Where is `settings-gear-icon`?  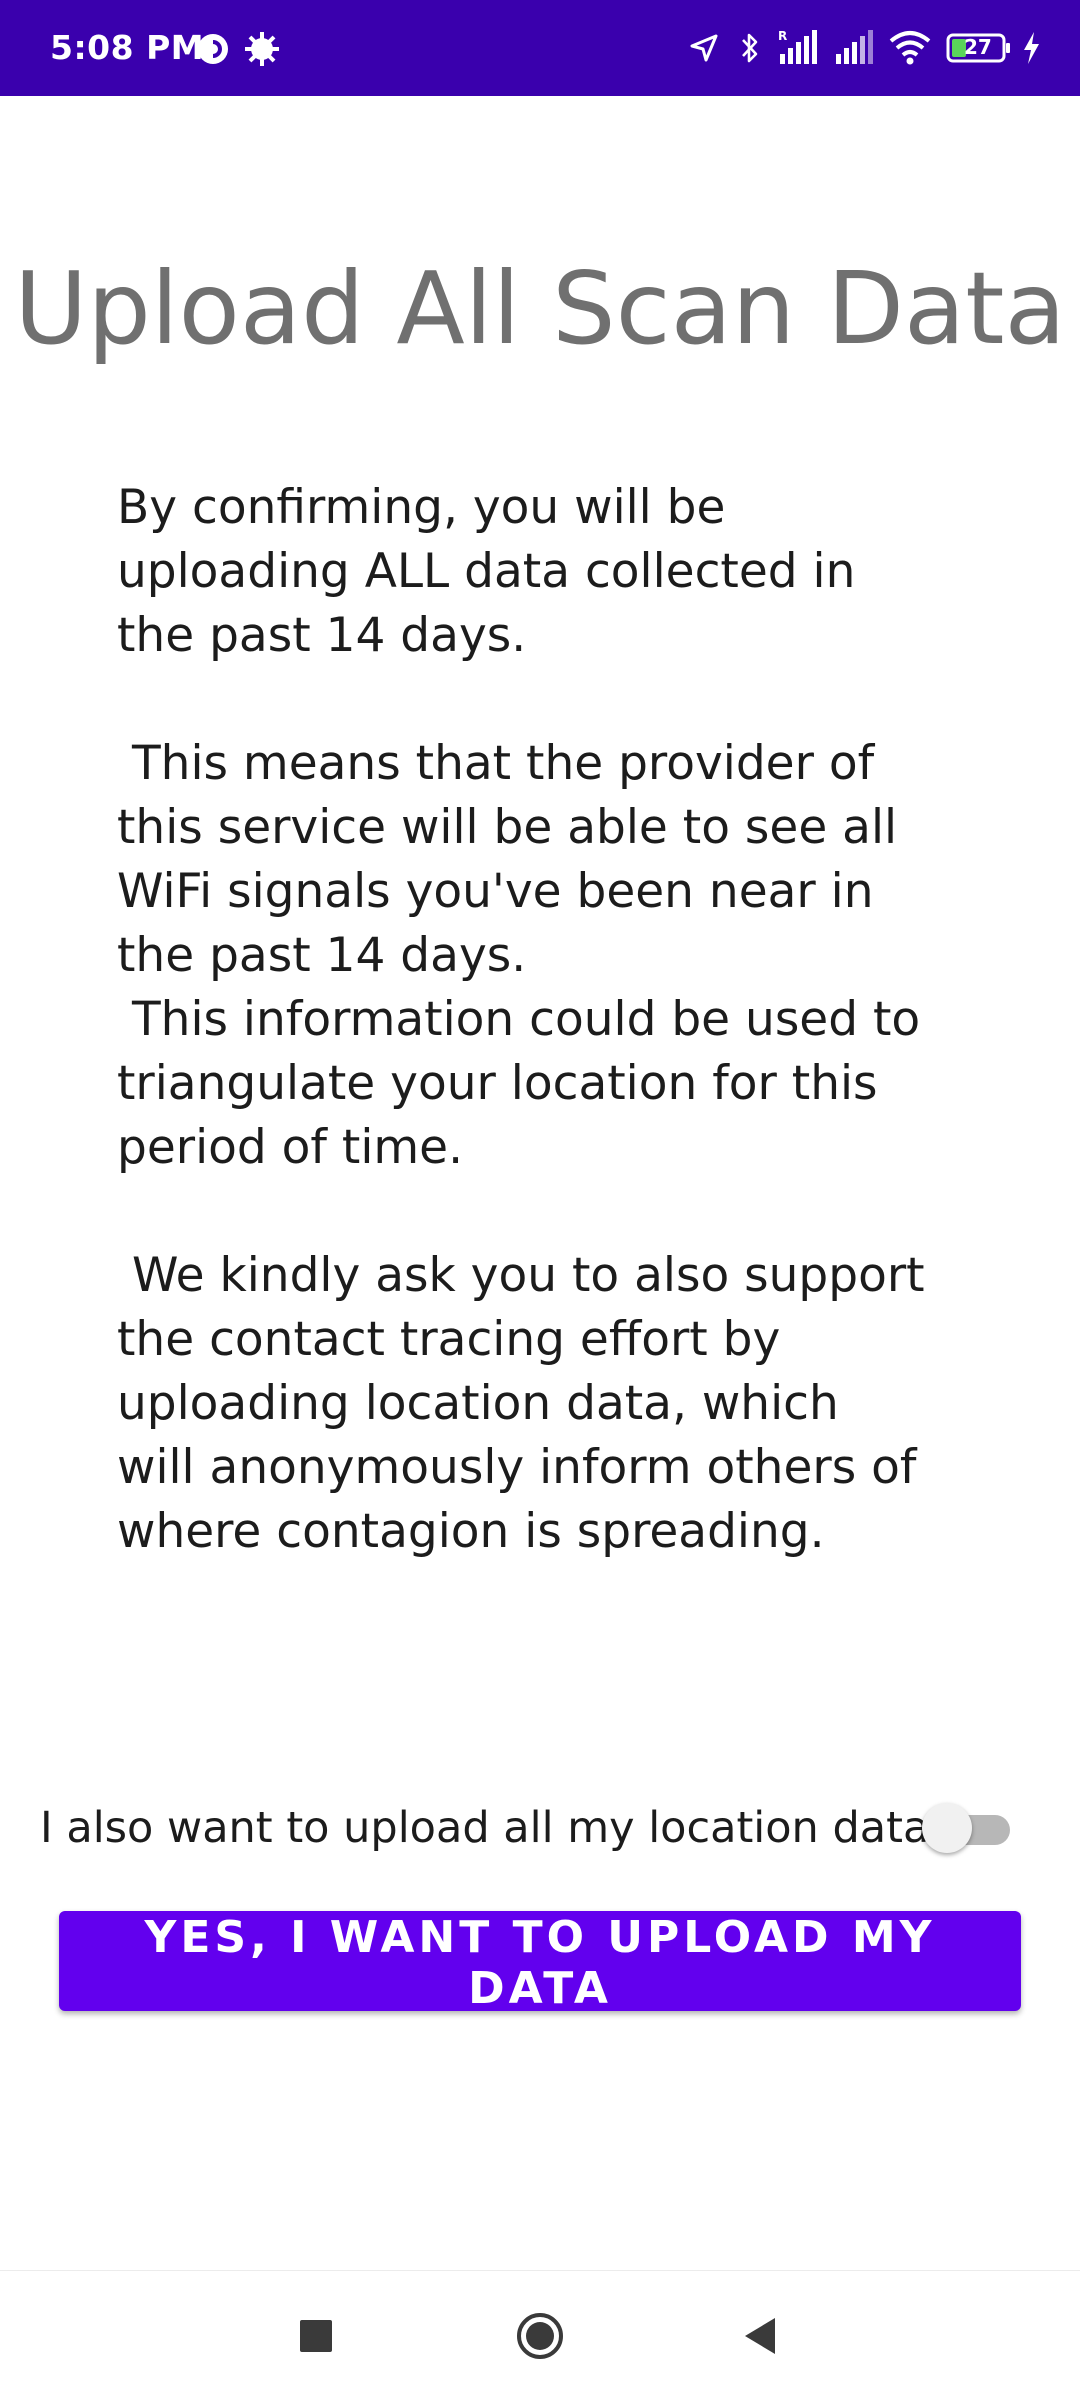 settings-gear-icon is located at coordinates (262, 49).